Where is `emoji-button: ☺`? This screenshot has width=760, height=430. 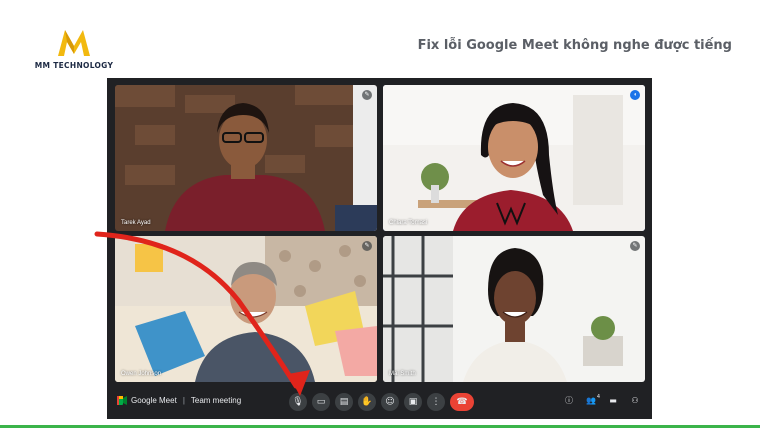 emoji-button: ☺ is located at coordinates (390, 402).